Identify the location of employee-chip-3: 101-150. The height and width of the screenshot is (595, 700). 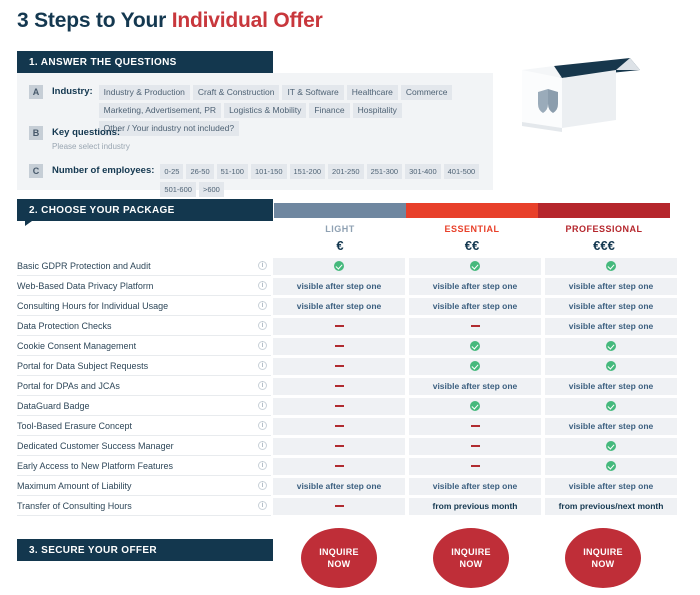
(268, 171).